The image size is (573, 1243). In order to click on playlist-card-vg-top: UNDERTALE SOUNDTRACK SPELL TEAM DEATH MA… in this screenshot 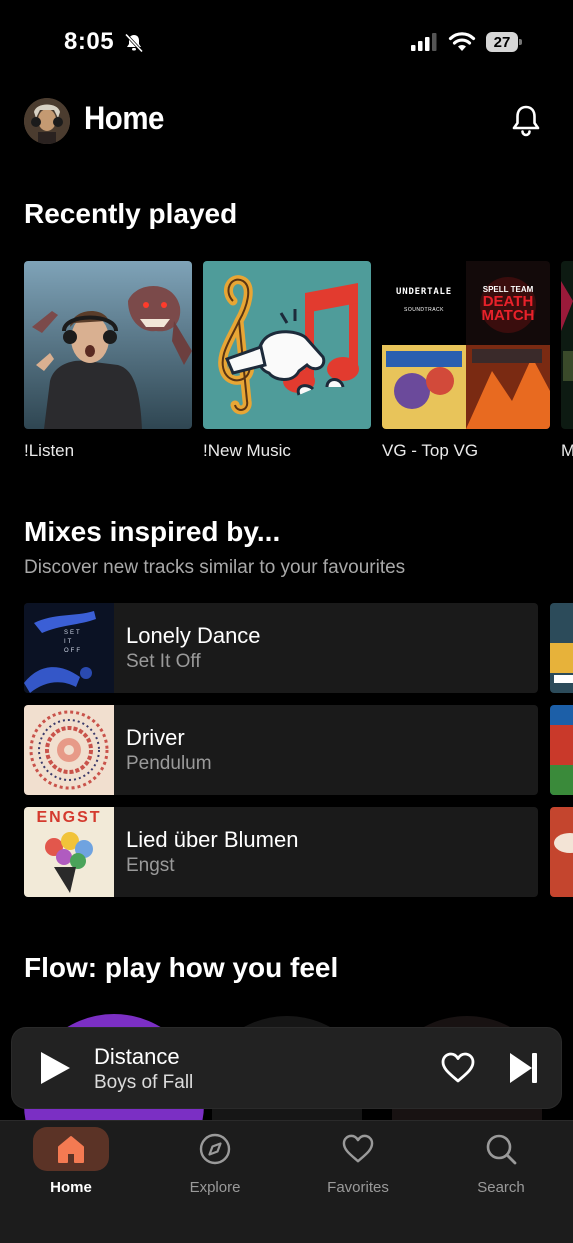, I will do `click(466, 345)`.